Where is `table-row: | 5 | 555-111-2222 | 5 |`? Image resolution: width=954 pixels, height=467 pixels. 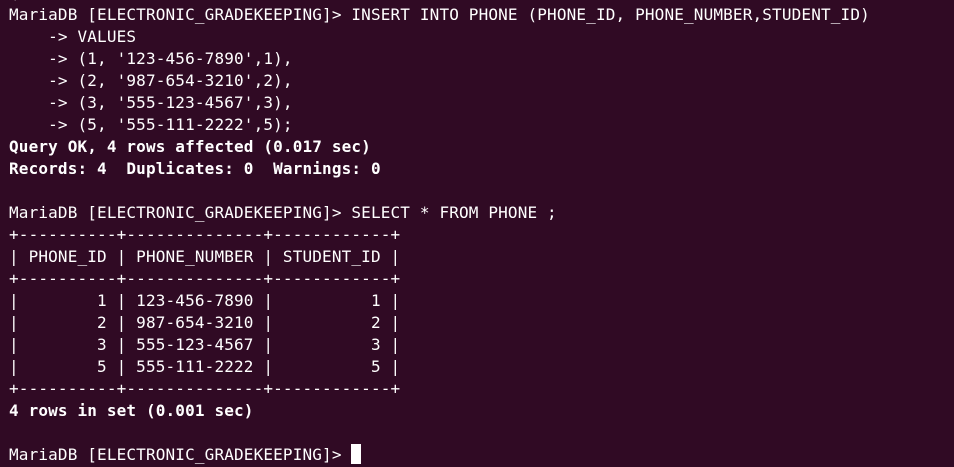
table-row: | 5 | 555-111-2222 | 5 | is located at coordinates (205, 366).